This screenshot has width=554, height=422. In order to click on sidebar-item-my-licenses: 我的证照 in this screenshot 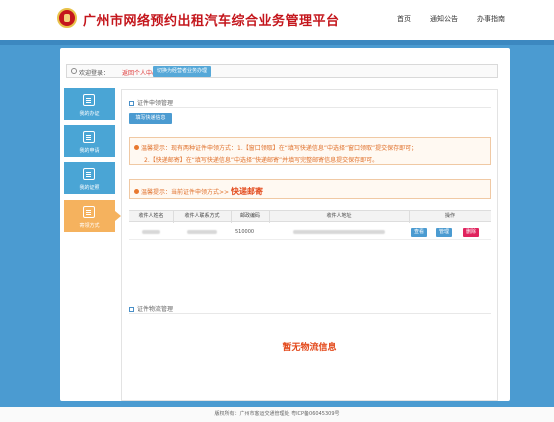, I will do `click(89, 178)`.